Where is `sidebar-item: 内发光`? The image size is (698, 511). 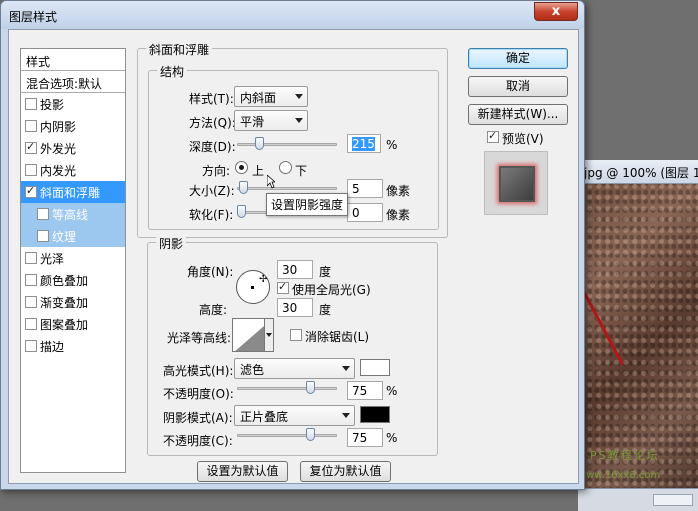
sidebar-item: 内发光 is located at coordinates (73, 170).